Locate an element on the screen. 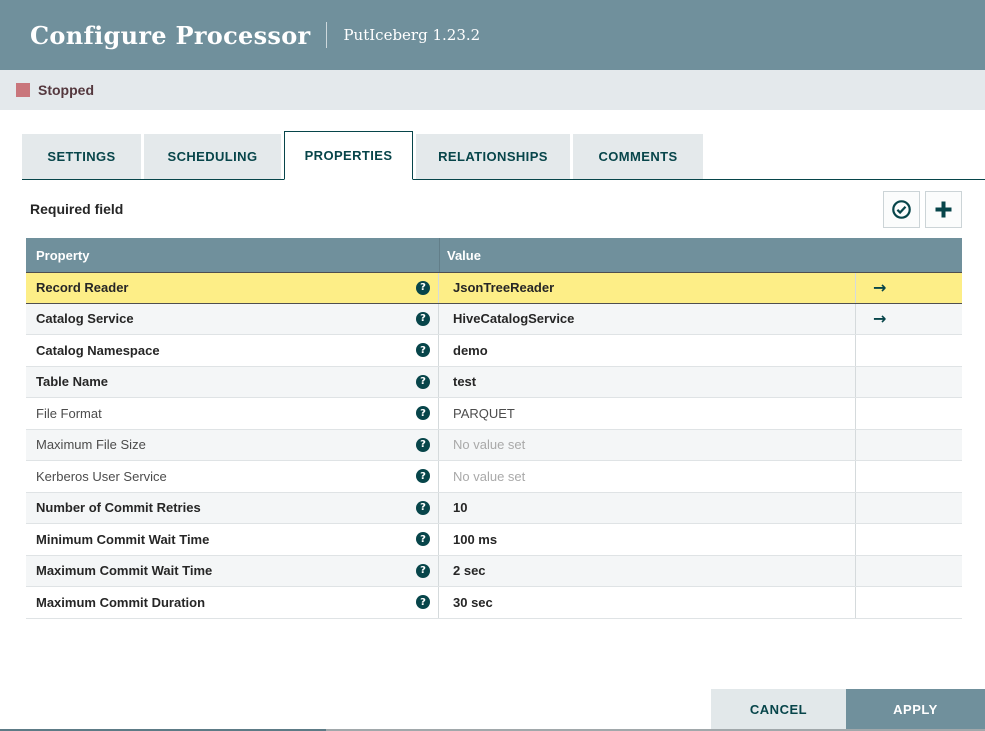 Image resolution: width=985 pixels, height=731 pixels. property-name: Maximum Commit Wait Time is located at coordinates (124, 571).